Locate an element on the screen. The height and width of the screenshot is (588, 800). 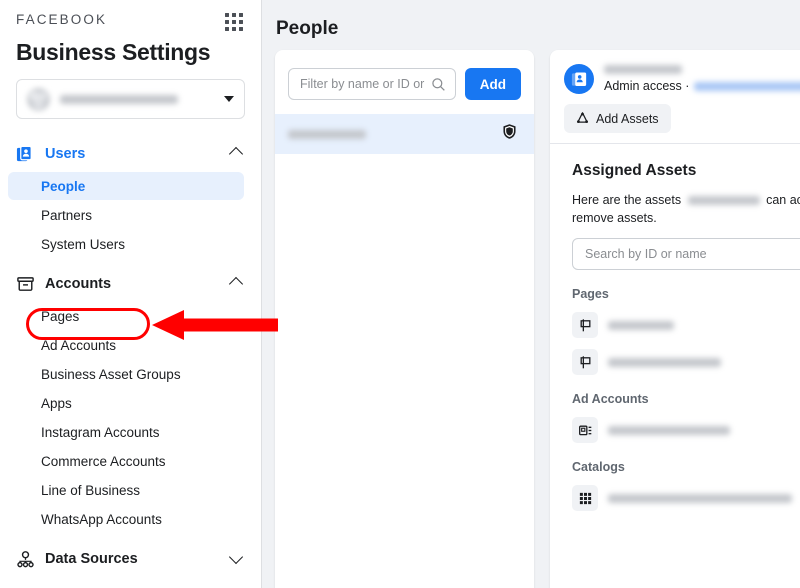
people-title: People is located at coordinates (307, 28).